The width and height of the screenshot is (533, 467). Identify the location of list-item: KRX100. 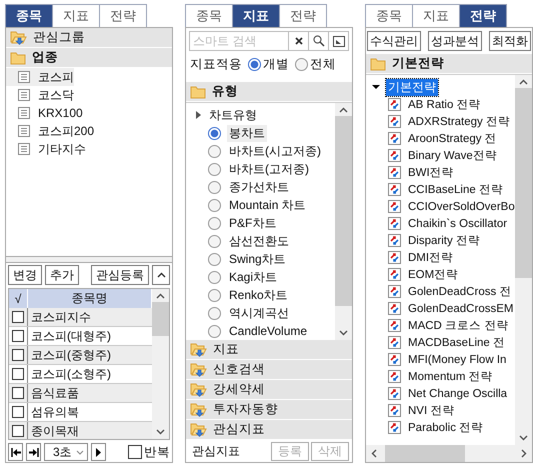
(44, 113).